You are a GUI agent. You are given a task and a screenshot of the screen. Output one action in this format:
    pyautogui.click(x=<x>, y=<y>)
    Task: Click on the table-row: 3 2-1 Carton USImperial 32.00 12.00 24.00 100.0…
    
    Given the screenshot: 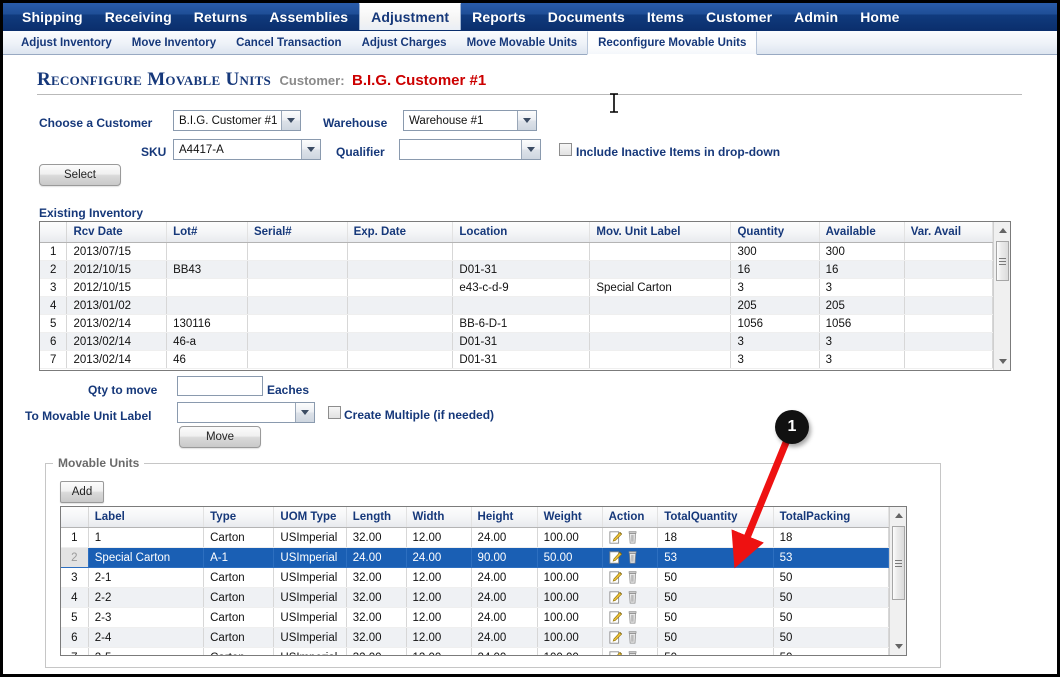 What is the action you would take?
    pyautogui.click(x=475, y=577)
    